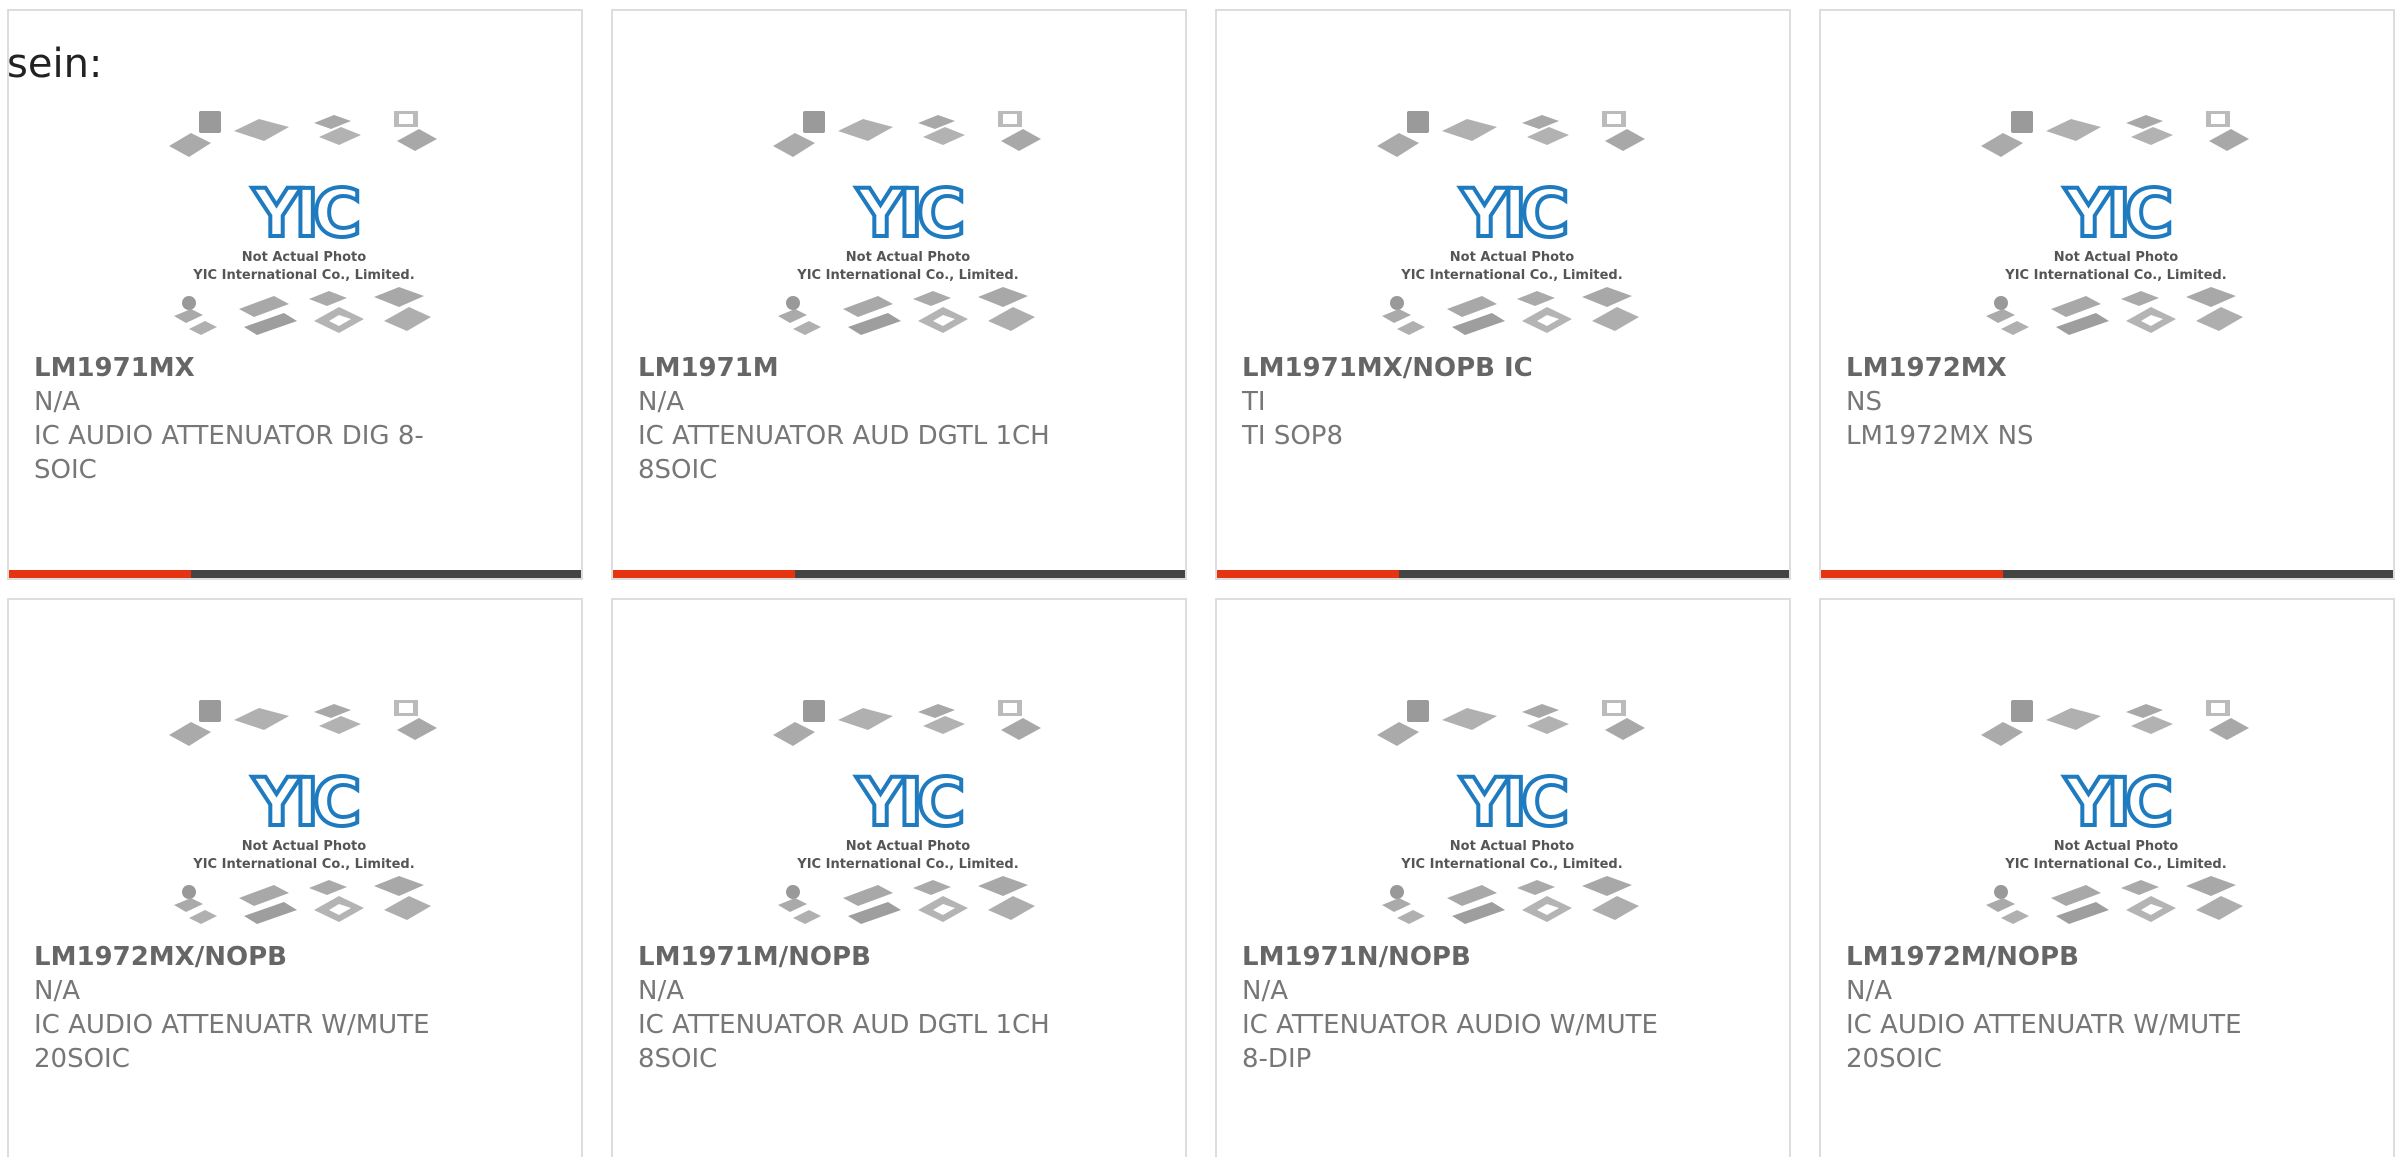  What do you see at coordinates (254, 368) in the screenshot?
I see `part-number-link: LM1971MX` at bounding box center [254, 368].